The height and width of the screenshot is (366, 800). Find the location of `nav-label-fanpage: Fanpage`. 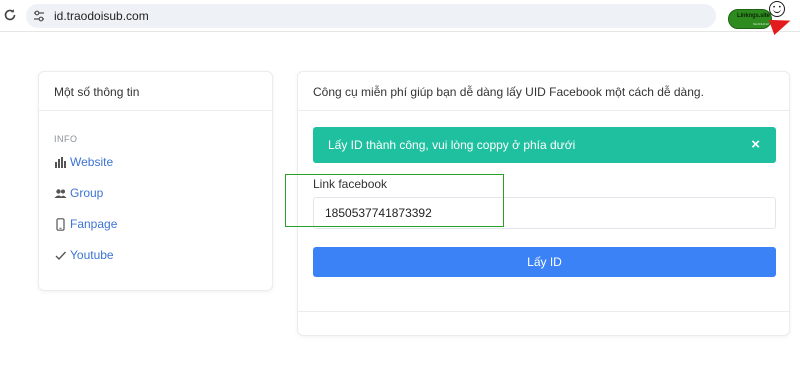

nav-label-fanpage: Fanpage is located at coordinates (94, 224).